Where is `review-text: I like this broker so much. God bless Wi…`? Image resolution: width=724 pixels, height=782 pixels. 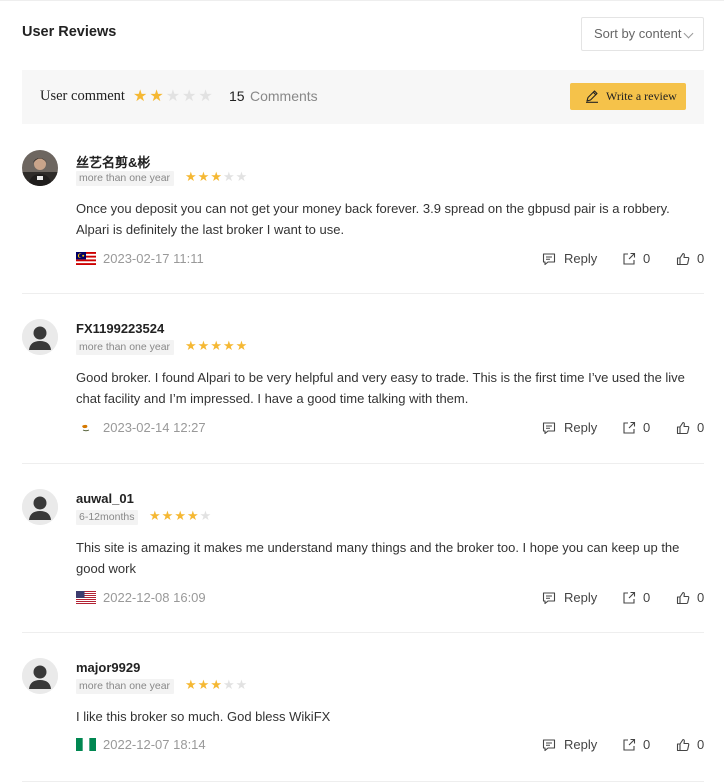 review-text: I like this broker so much. God bless Wi… is located at coordinates (203, 716).